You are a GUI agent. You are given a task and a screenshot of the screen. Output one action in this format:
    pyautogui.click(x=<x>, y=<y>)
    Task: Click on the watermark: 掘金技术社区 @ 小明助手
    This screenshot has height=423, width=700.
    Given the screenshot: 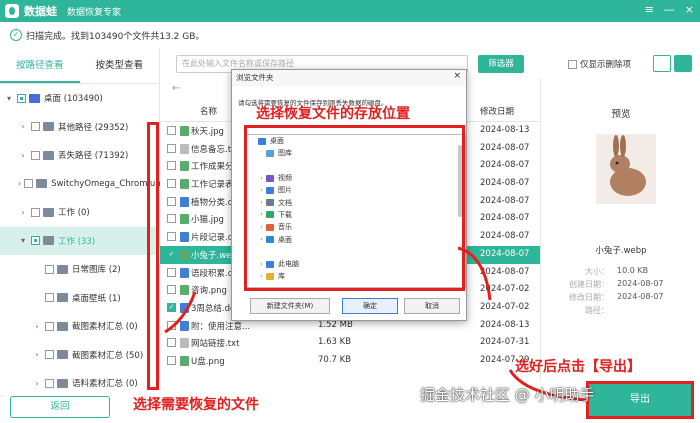 What is the action you would take?
    pyautogui.click(x=507, y=395)
    